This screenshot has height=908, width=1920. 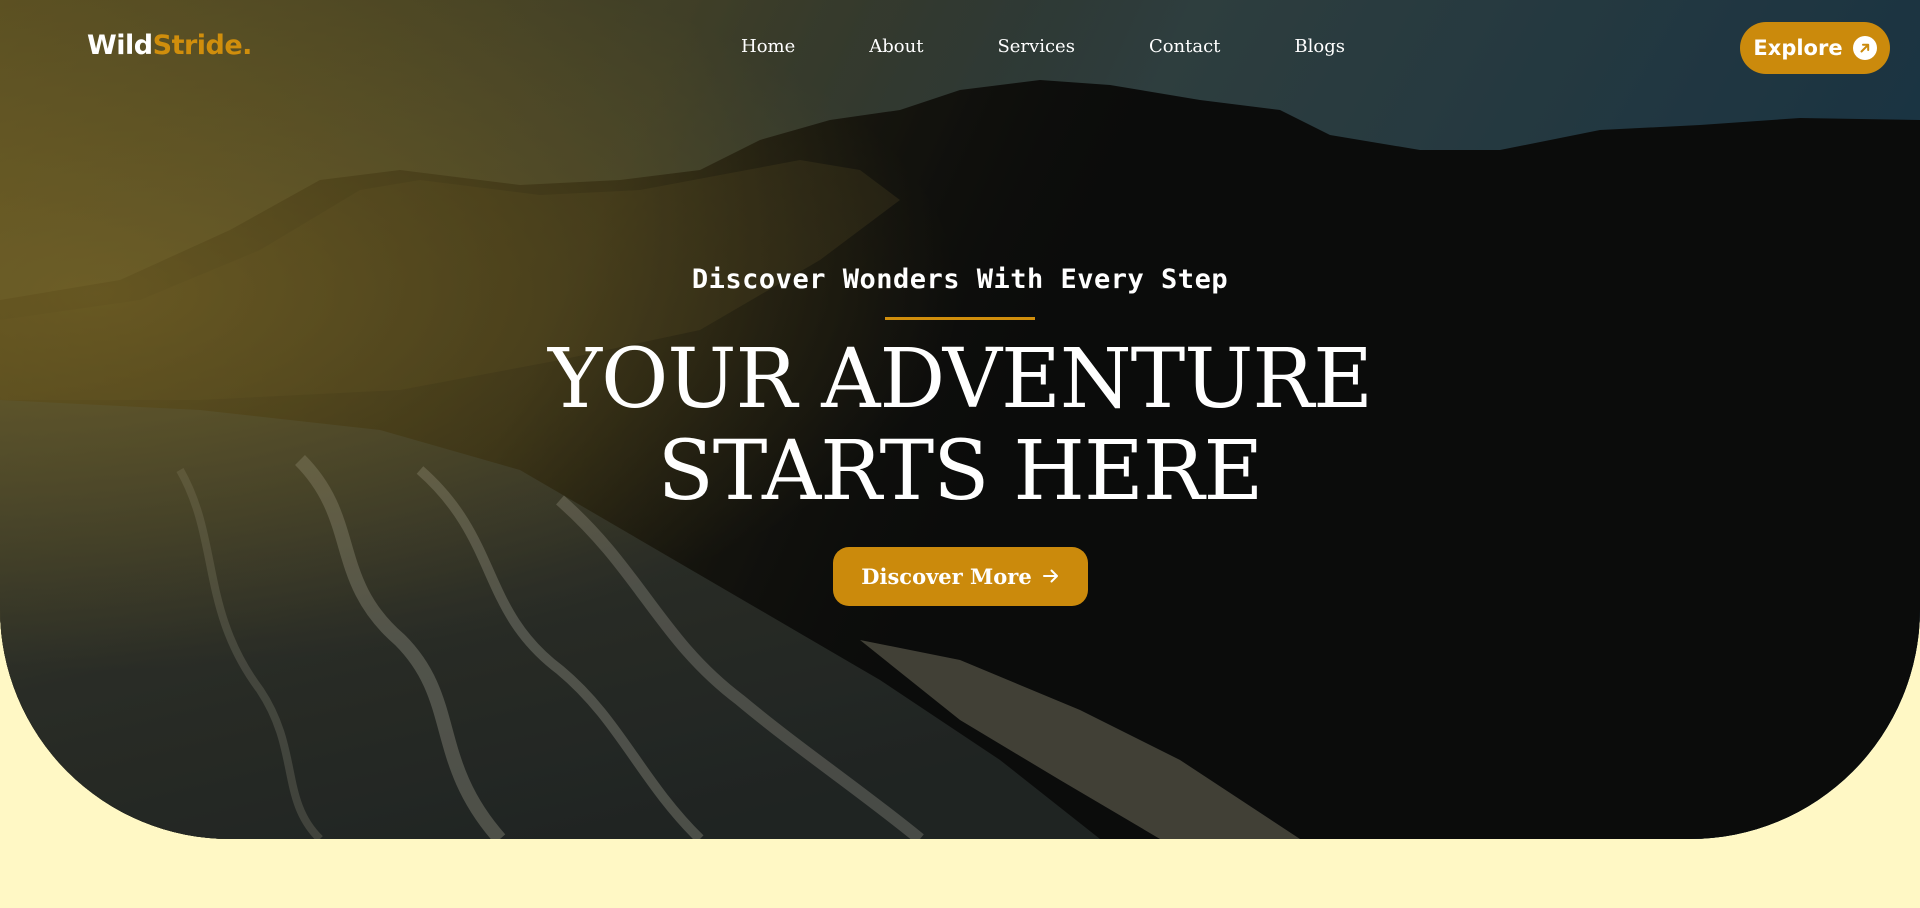 What do you see at coordinates (960, 279) in the screenshot?
I see `hero-kicker: Discover Wonders With Every Step` at bounding box center [960, 279].